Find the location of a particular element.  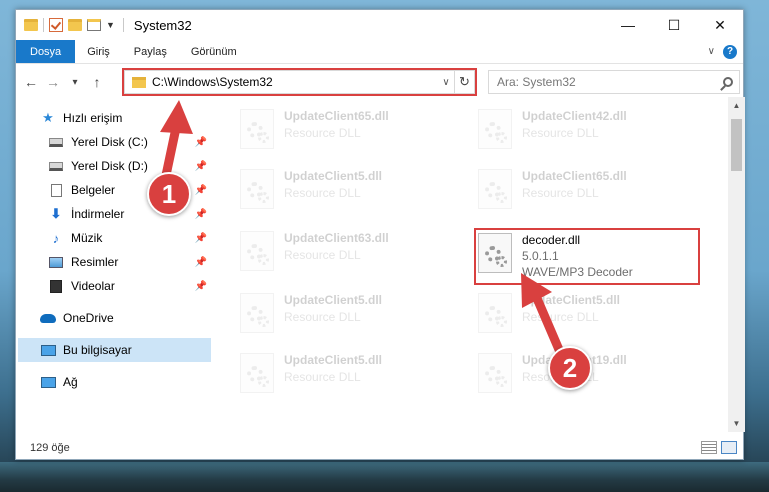

sidebar-item-onedrive: OneDrive is located at coordinates (125, 318).